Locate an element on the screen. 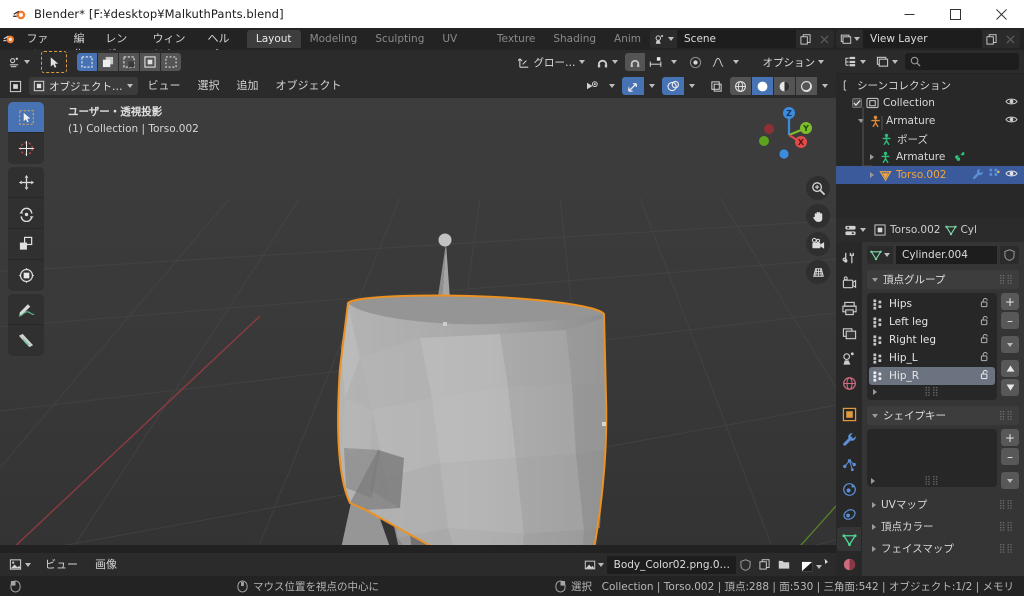 Image resolution: width=1024 pixels, height=596 pixels. shape-key-specials-button is located at coordinates (1010, 480).